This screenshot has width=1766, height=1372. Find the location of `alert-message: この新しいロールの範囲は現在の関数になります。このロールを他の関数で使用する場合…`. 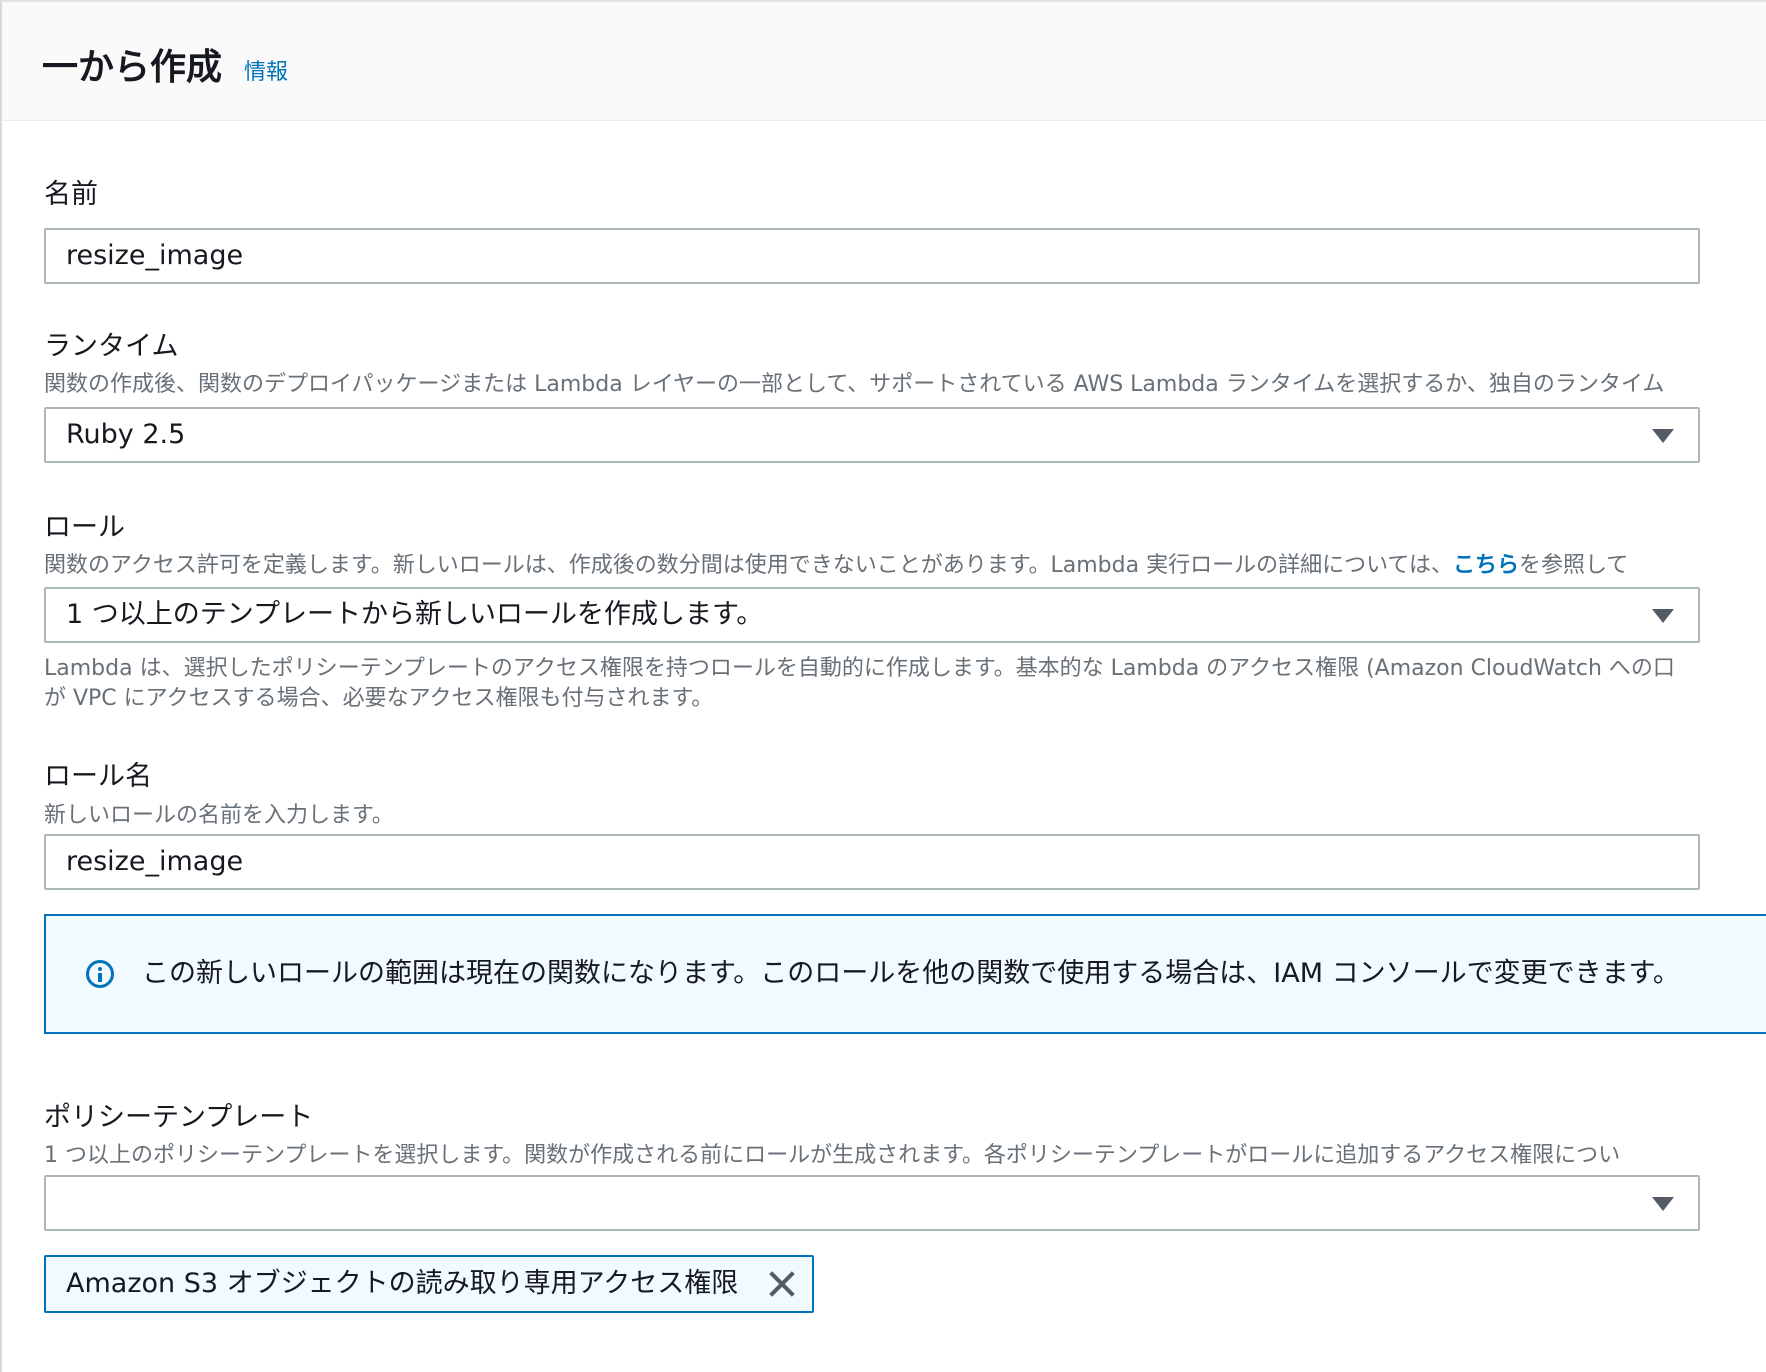

alert-message: この新しいロールの範囲は現在の関数になります。このロールを他の関数で使用する場合… is located at coordinates (911, 973).